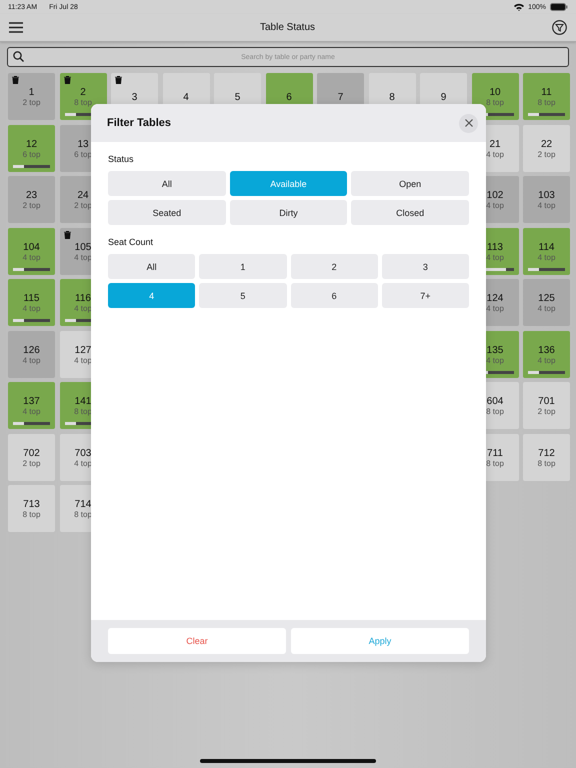 The height and width of the screenshot is (768, 576). I want to click on table-number: 713, so click(31, 504).